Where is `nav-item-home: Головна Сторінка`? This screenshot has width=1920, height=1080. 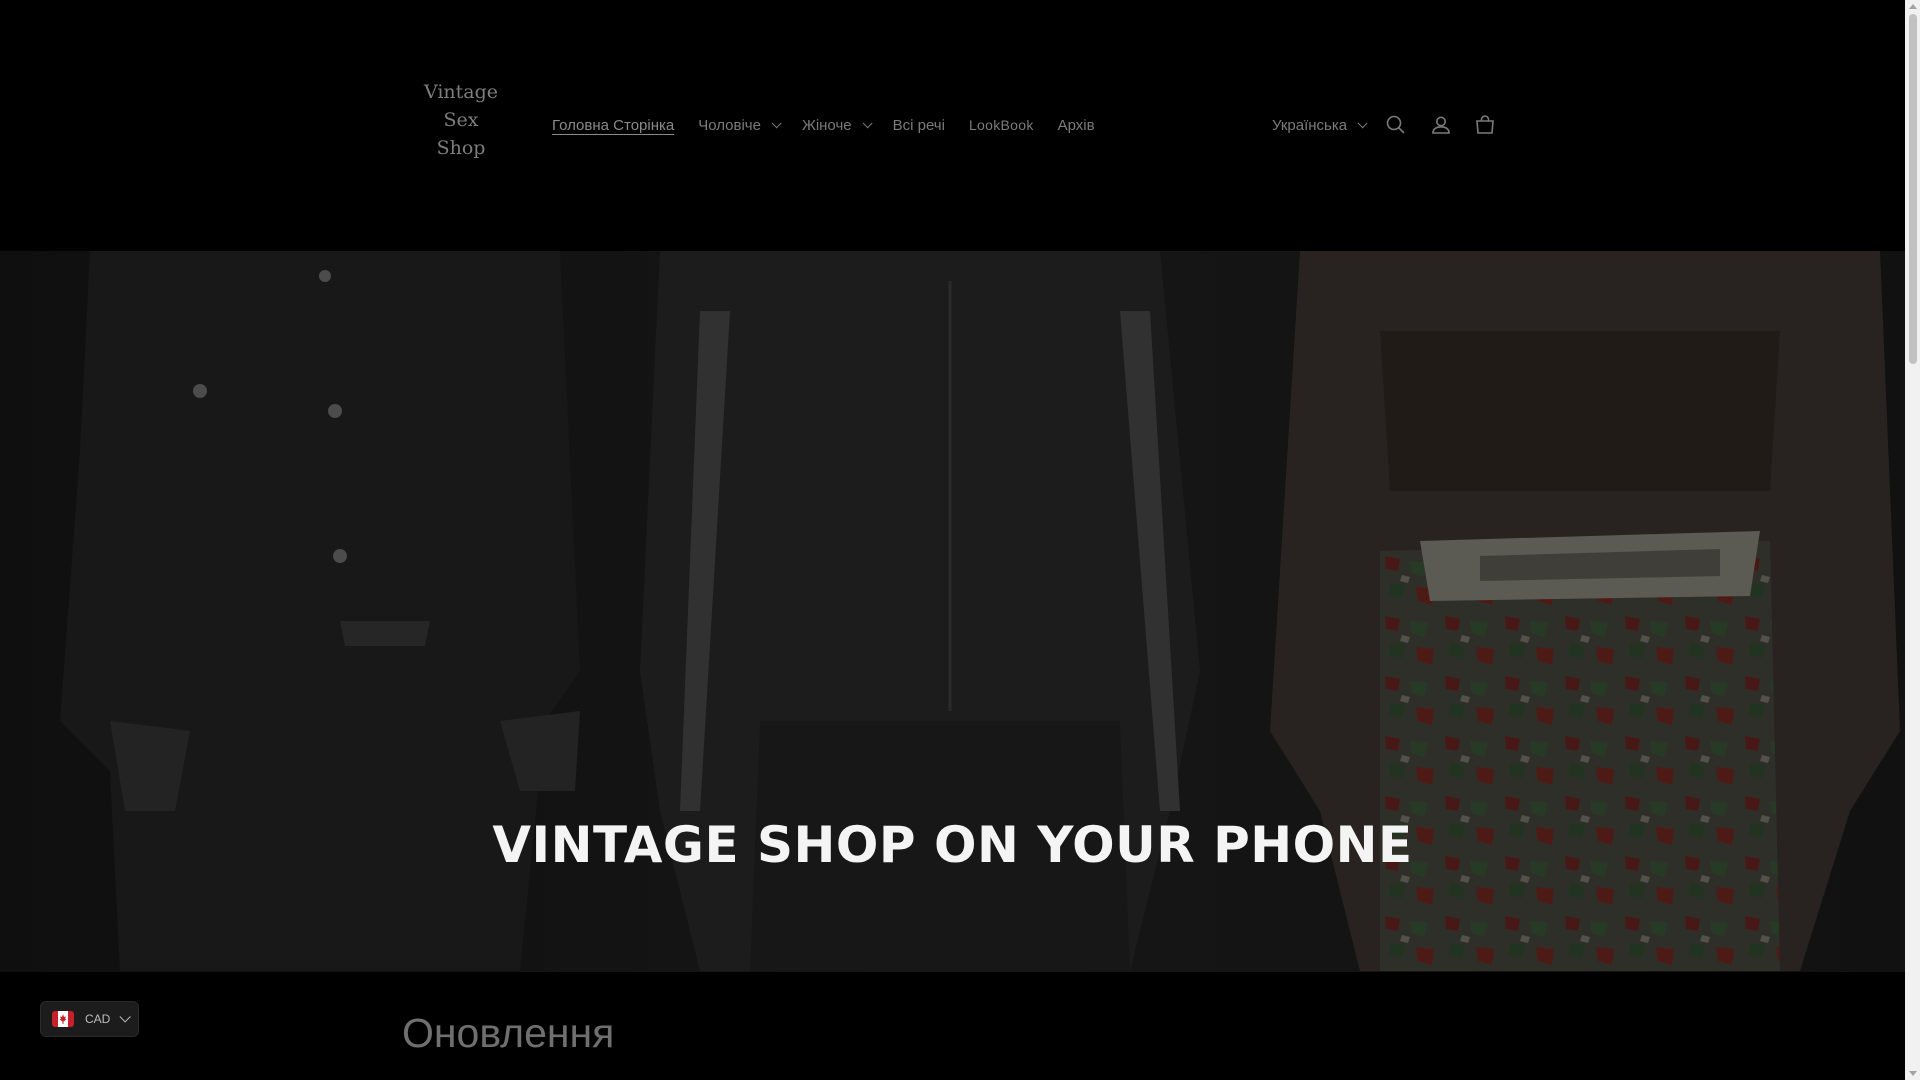 nav-item-home: Головна Сторінка is located at coordinates (613, 125).